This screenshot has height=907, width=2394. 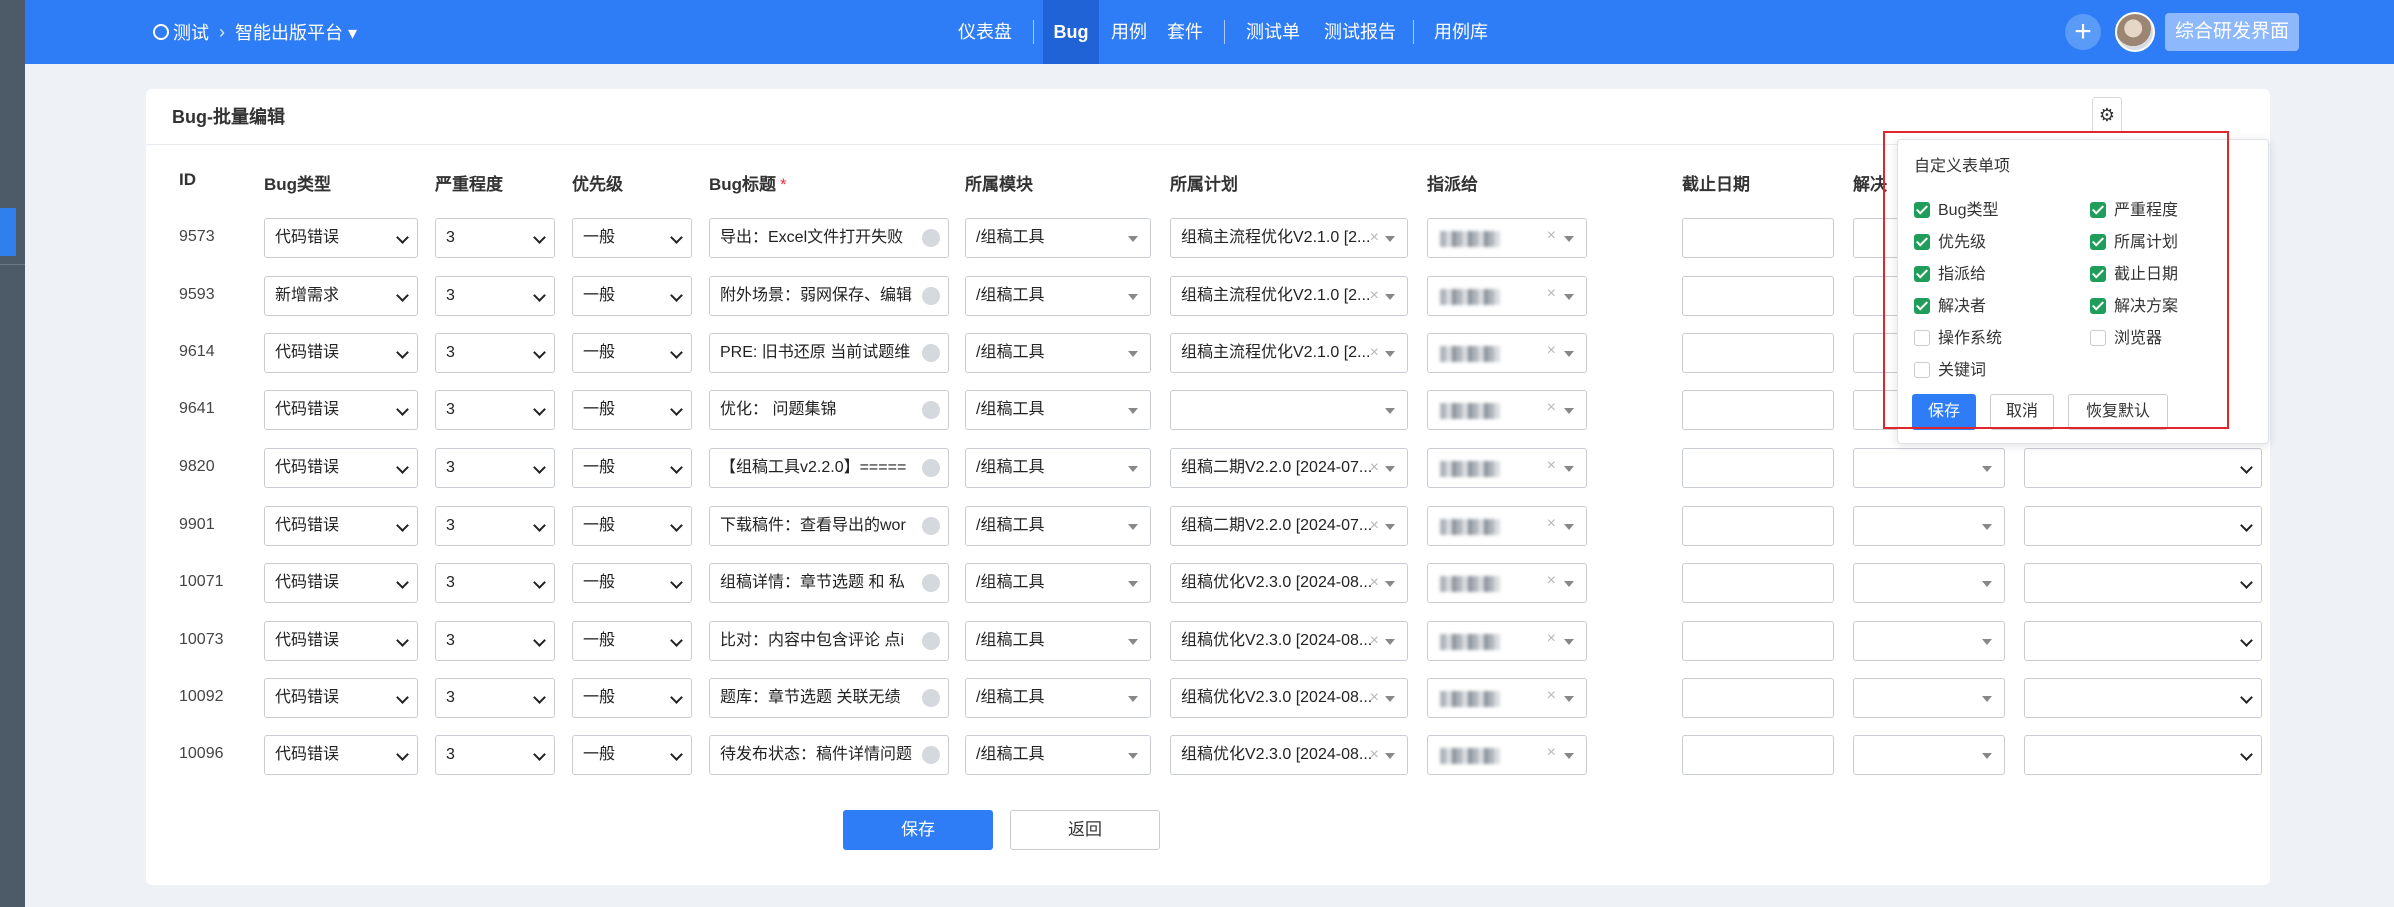 I want to click on nav-testtask: 测试单, so click(x=1273, y=32).